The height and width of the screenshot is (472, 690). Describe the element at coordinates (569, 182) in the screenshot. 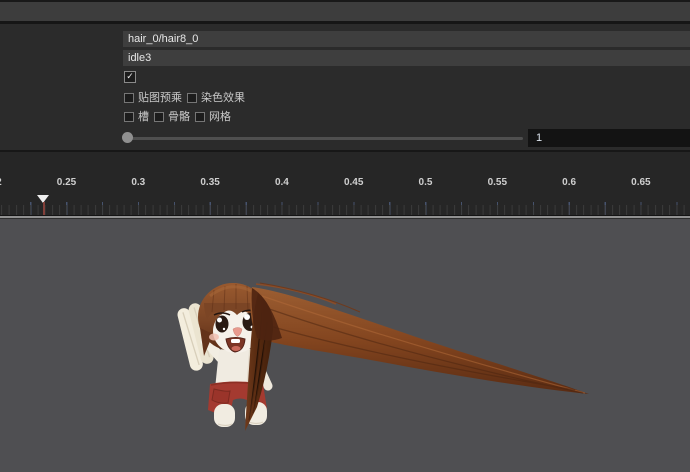

I see `ruler-label: 0.6` at that location.